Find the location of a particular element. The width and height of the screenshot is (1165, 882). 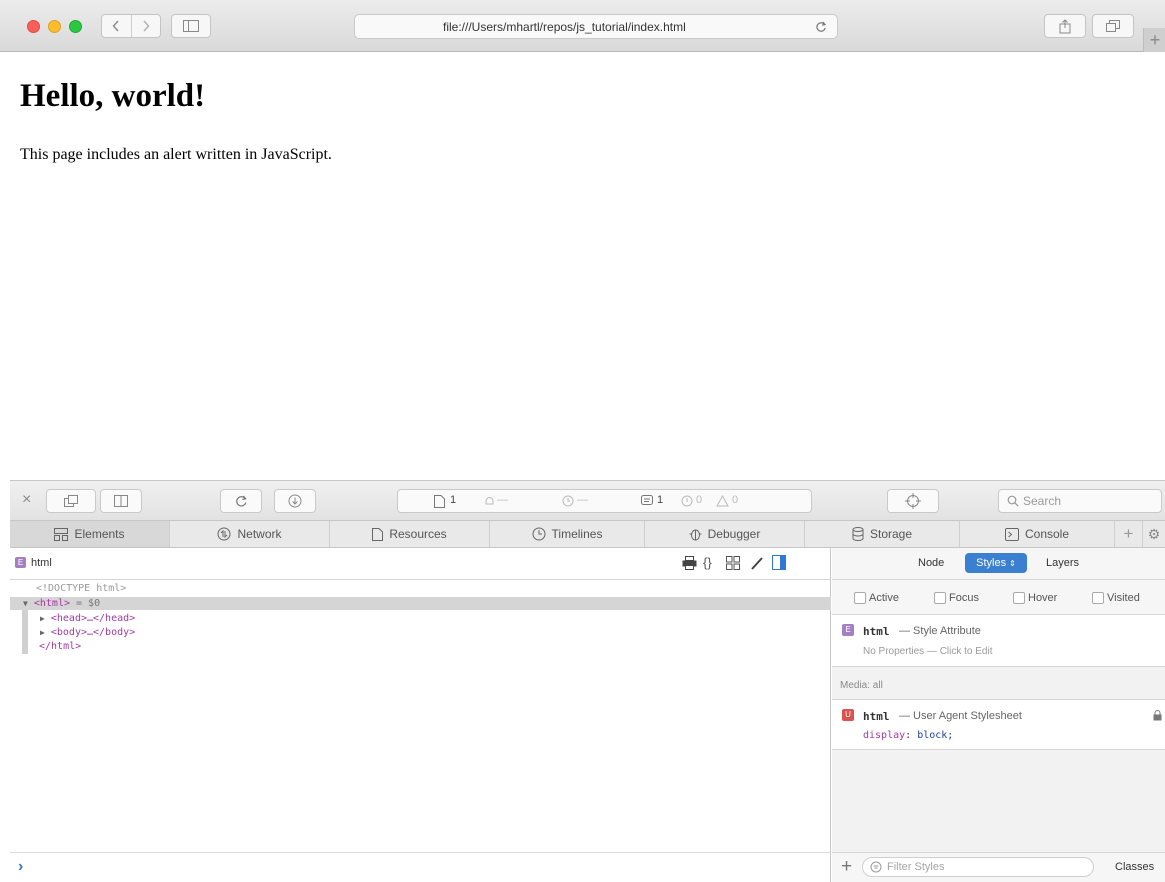

breadcrumb-item: html is located at coordinates (41, 563).